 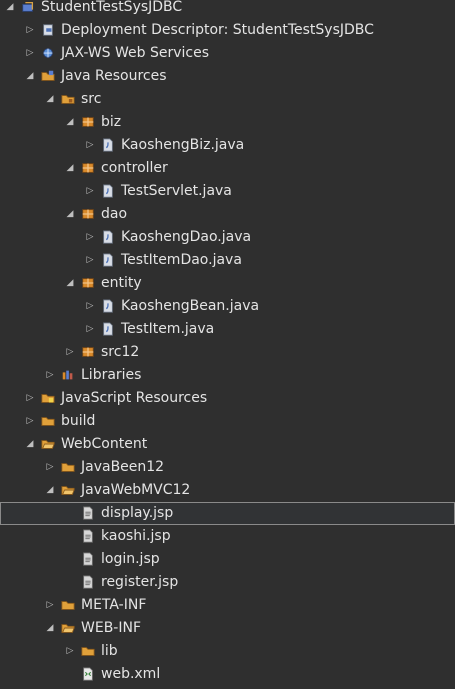 What do you see at coordinates (227, 122) in the screenshot?
I see `tree-item: ◢ biz` at bounding box center [227, 122].